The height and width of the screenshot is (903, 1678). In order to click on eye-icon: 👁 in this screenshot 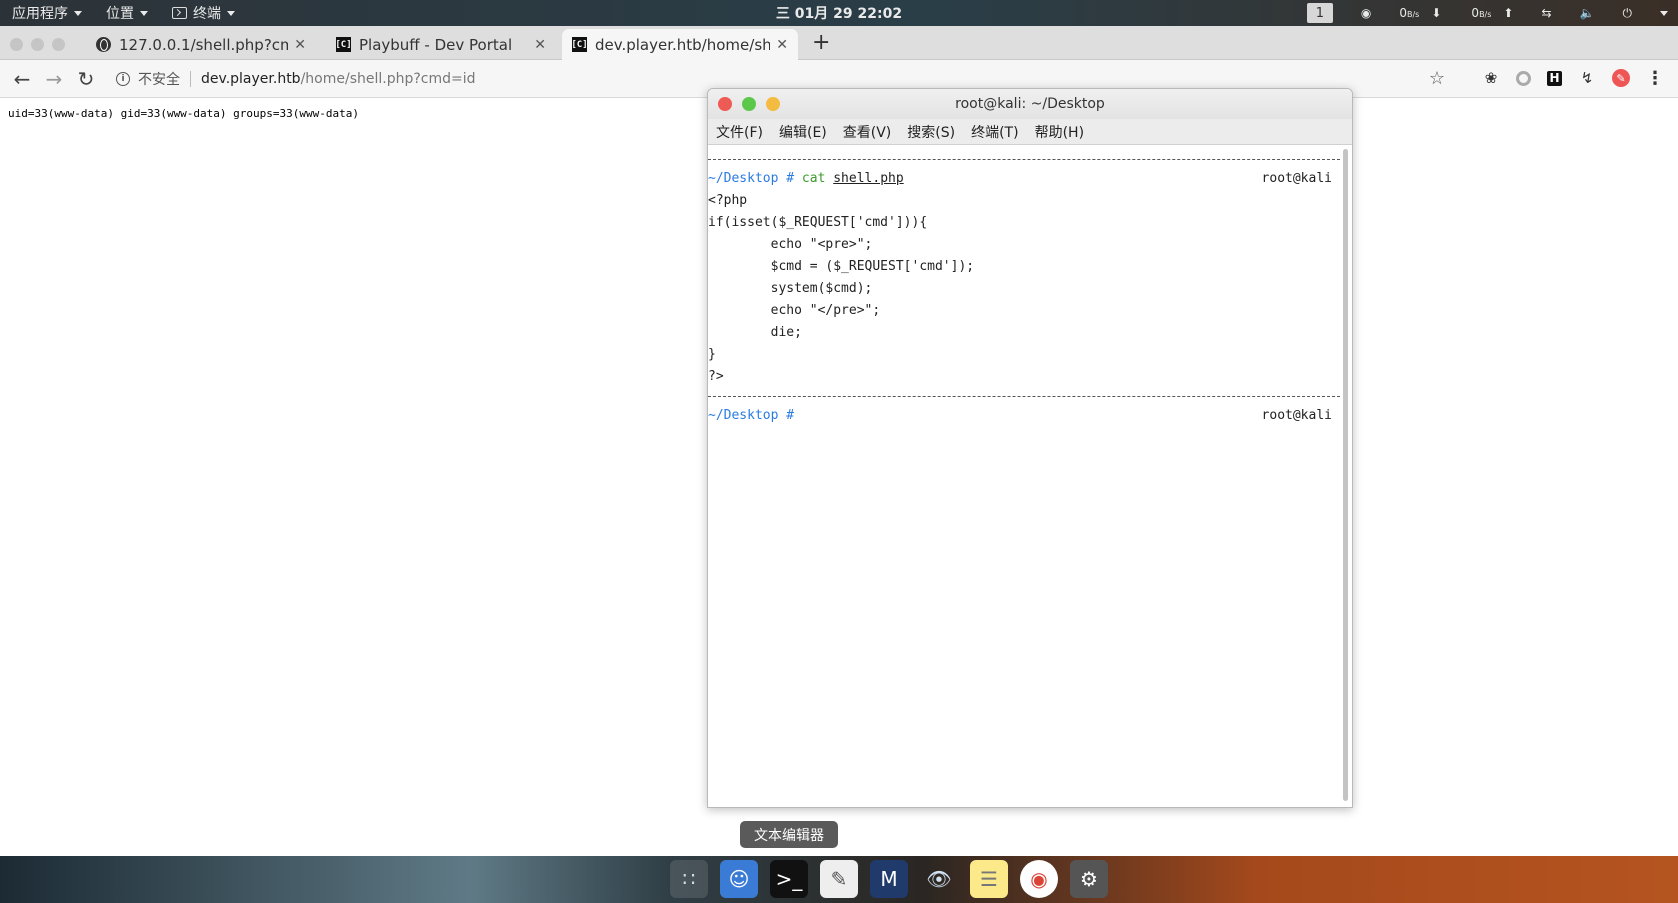, I will do `click(939, 879)`.